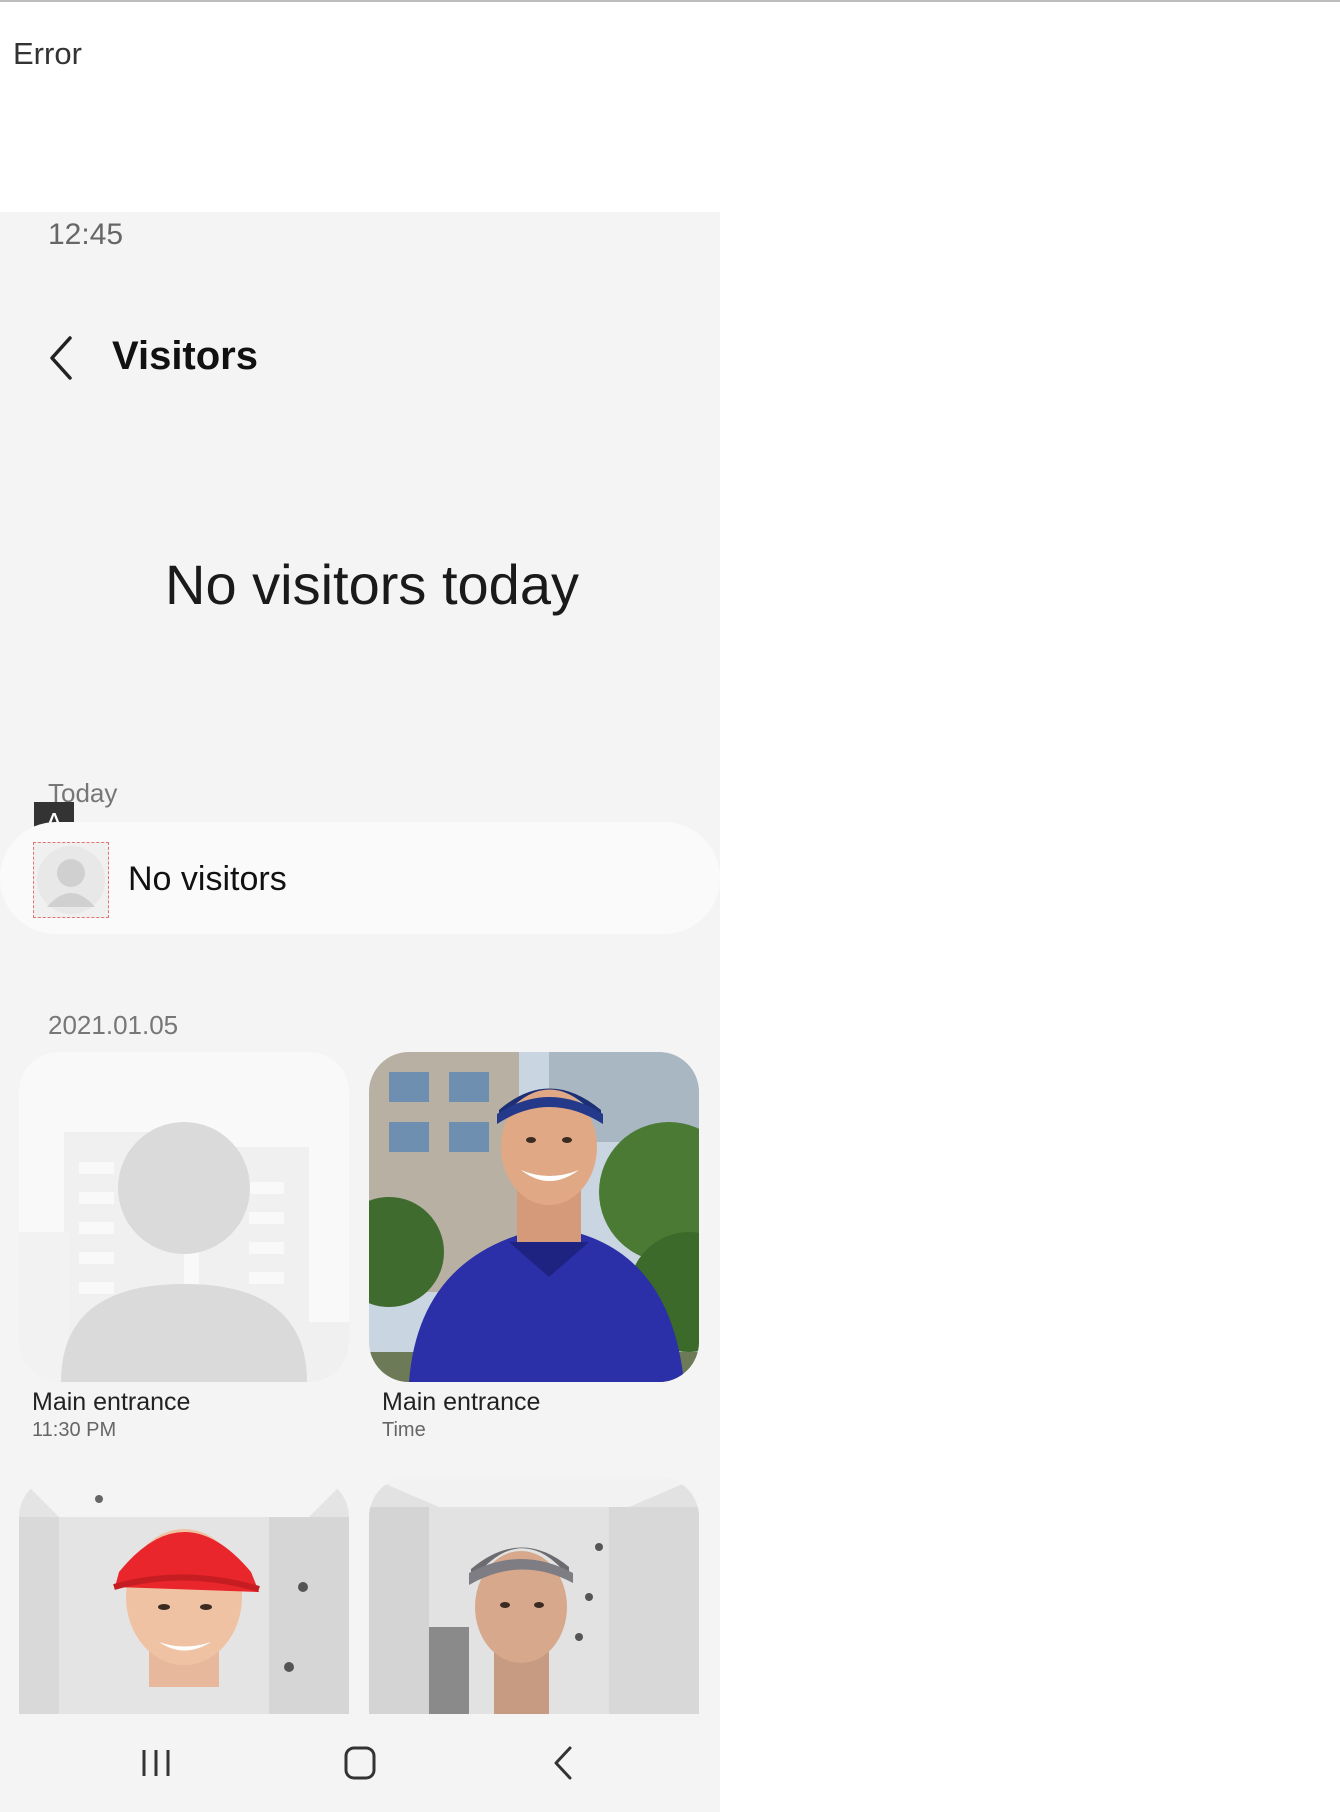  Describe the element at coordinates (47, 53) in the screenshot. I see `window-title: Error` at that location.